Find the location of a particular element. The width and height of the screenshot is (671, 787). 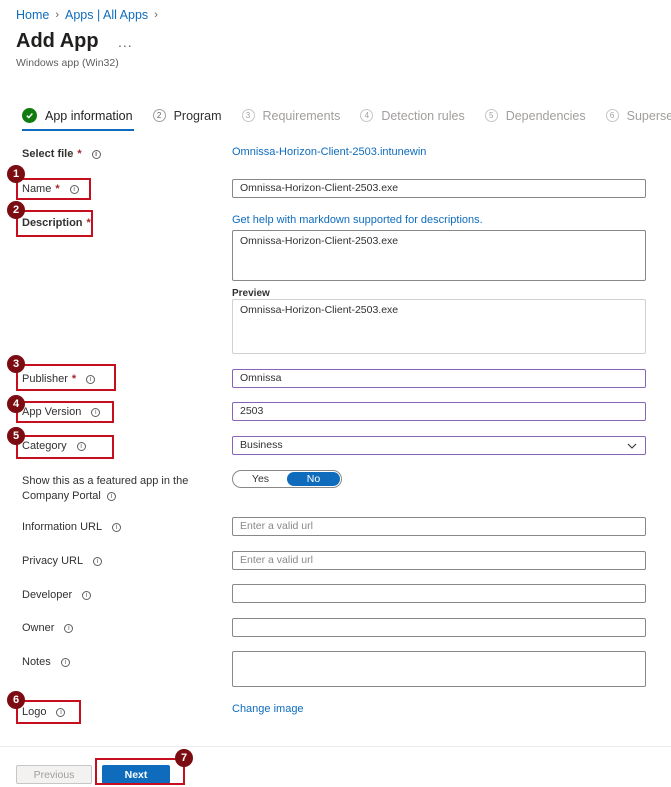

callout-box-next is located at coordinates (140, 771).